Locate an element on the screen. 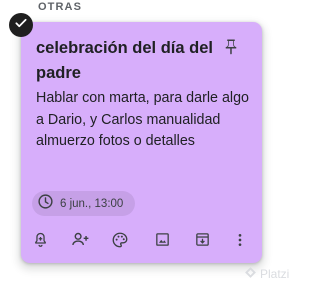 The width and height of the screenshot is (320, 285). bell-plus-icon is located at coordinates (40, 242).